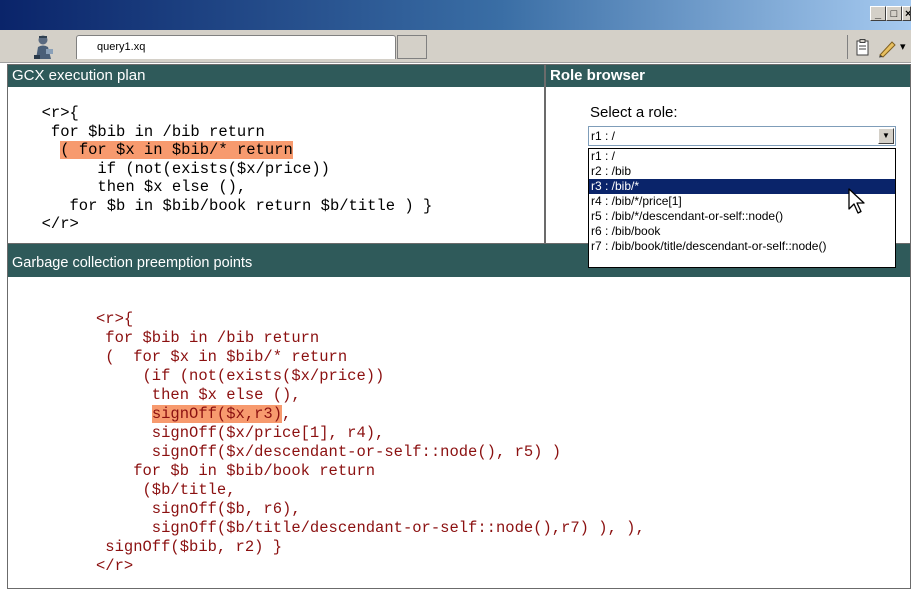 The width and height of the screenshot is (911, 589). I want to click on code-line-highlighted: ( for $x in $bib/* return, so click(158, 150).